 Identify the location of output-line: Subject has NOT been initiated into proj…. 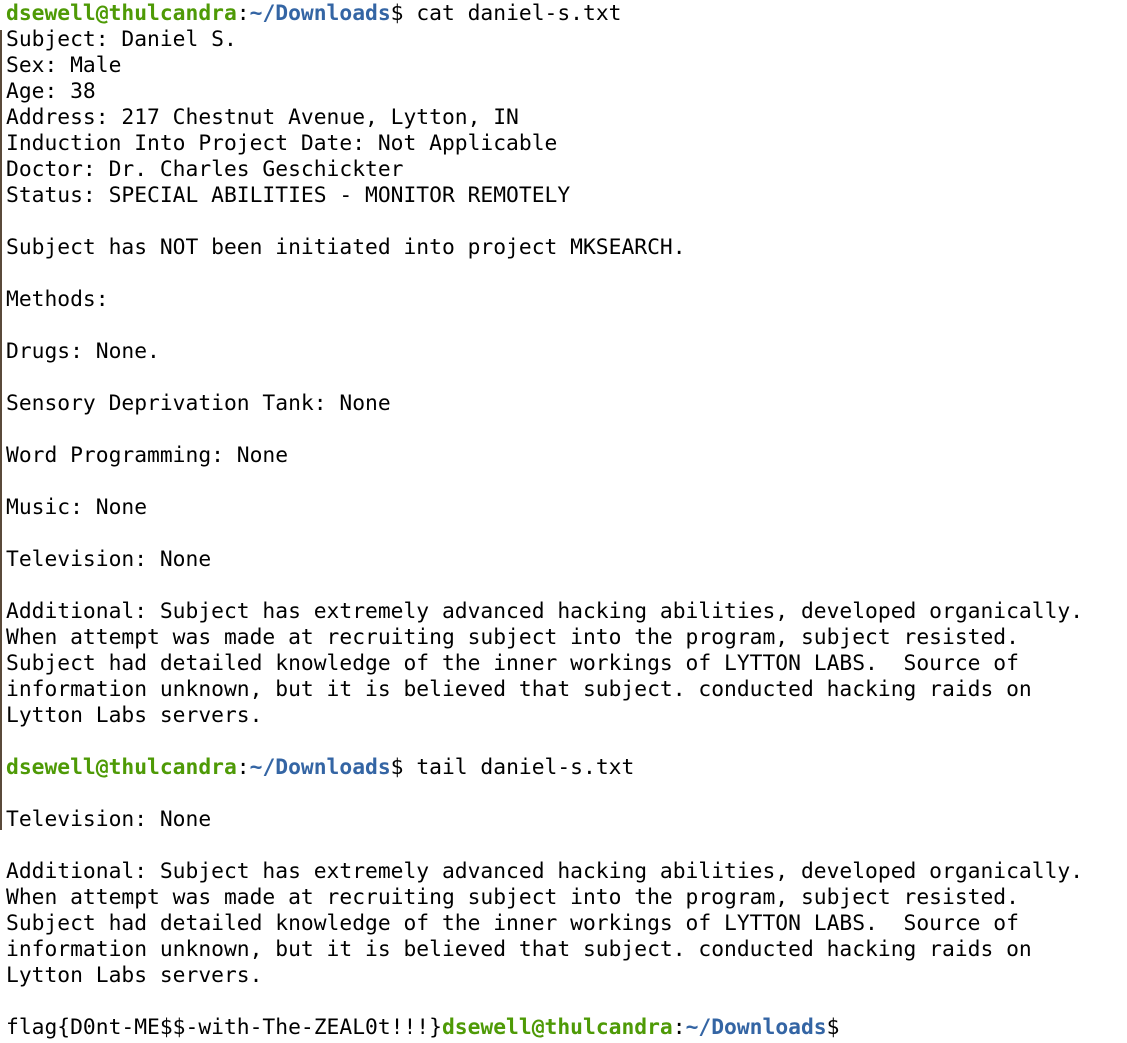
(346, 247).